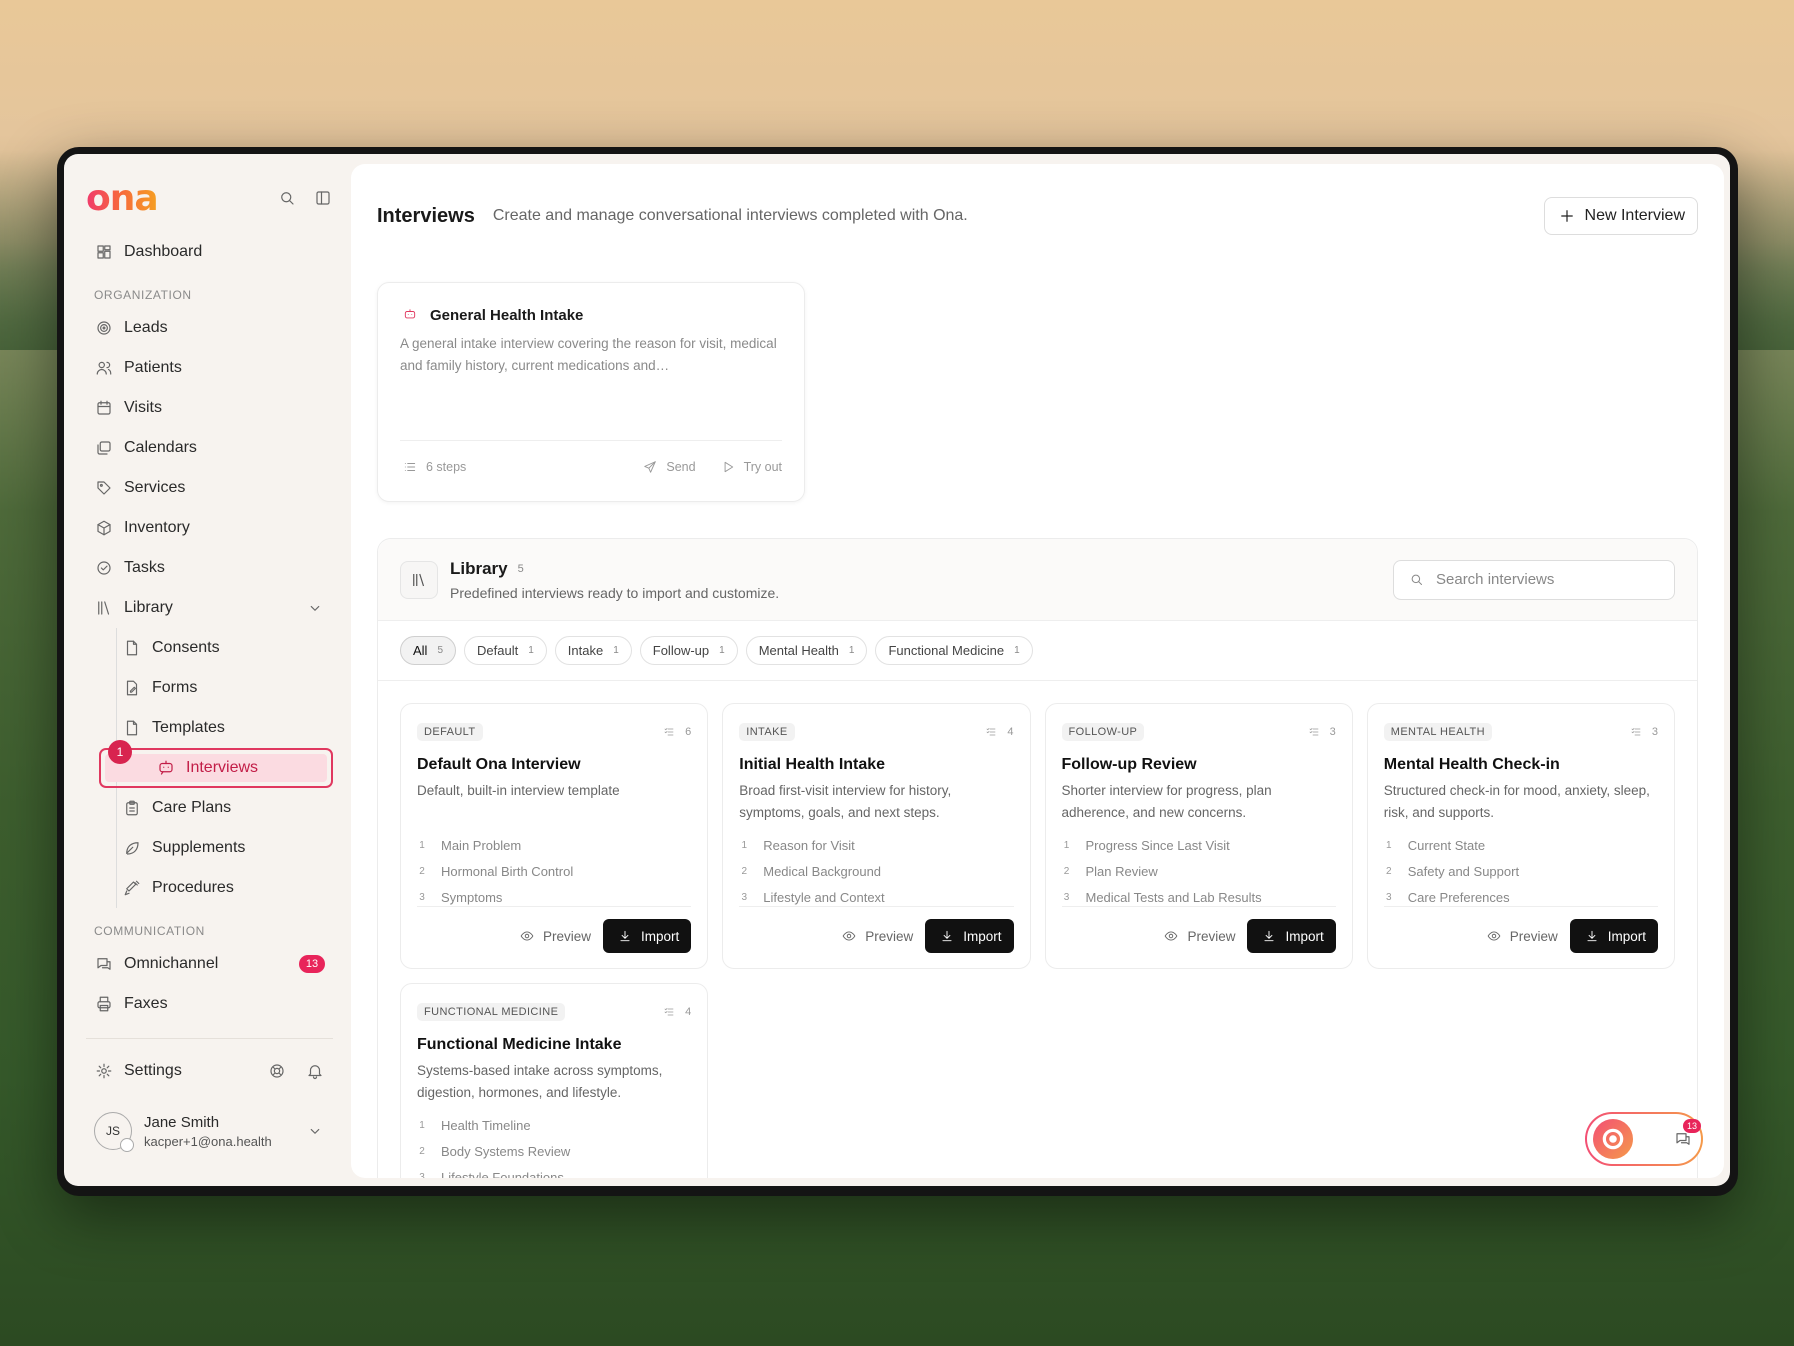  What do you see at coordinates (876, 871) in the screenshot?
I see `step-item: 2 Medical Background` at bounding box center [876, 871].